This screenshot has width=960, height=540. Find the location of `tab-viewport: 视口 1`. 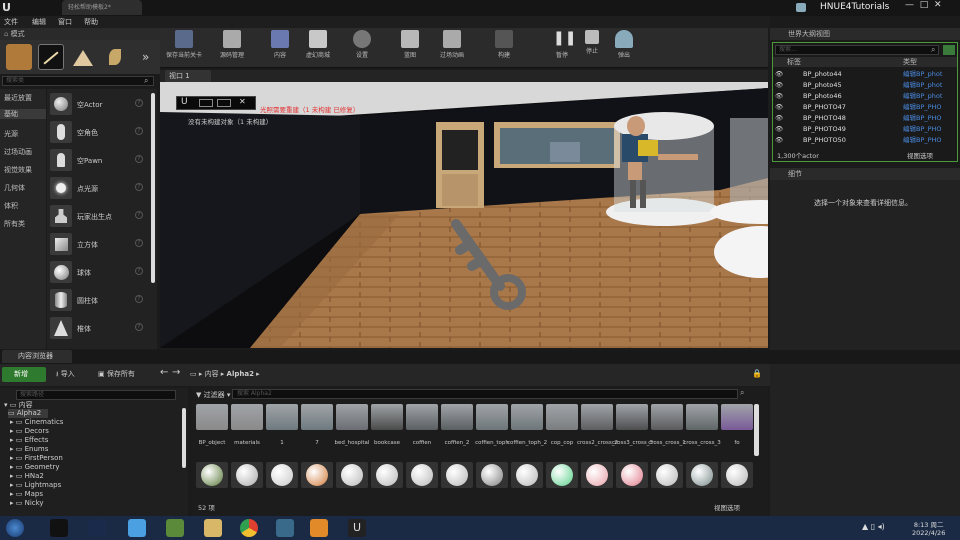

tab-viewport: 视口 1 is located at coordinates (188, 76).